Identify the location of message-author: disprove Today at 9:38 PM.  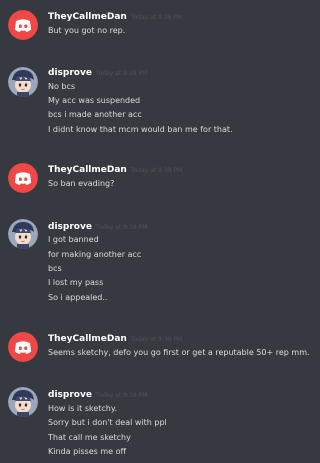
(97, 73).